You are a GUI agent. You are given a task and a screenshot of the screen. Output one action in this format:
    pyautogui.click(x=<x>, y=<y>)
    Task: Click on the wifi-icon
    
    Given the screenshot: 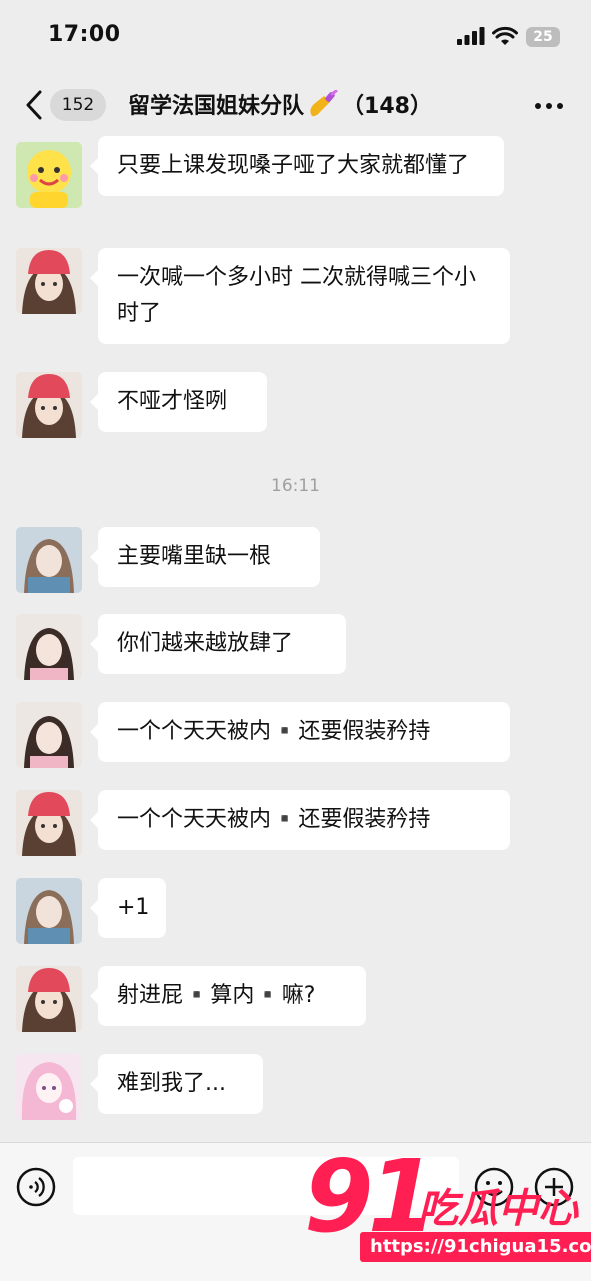 What is the action you would take?
    pyautogui.click(x=505, y=35)
    